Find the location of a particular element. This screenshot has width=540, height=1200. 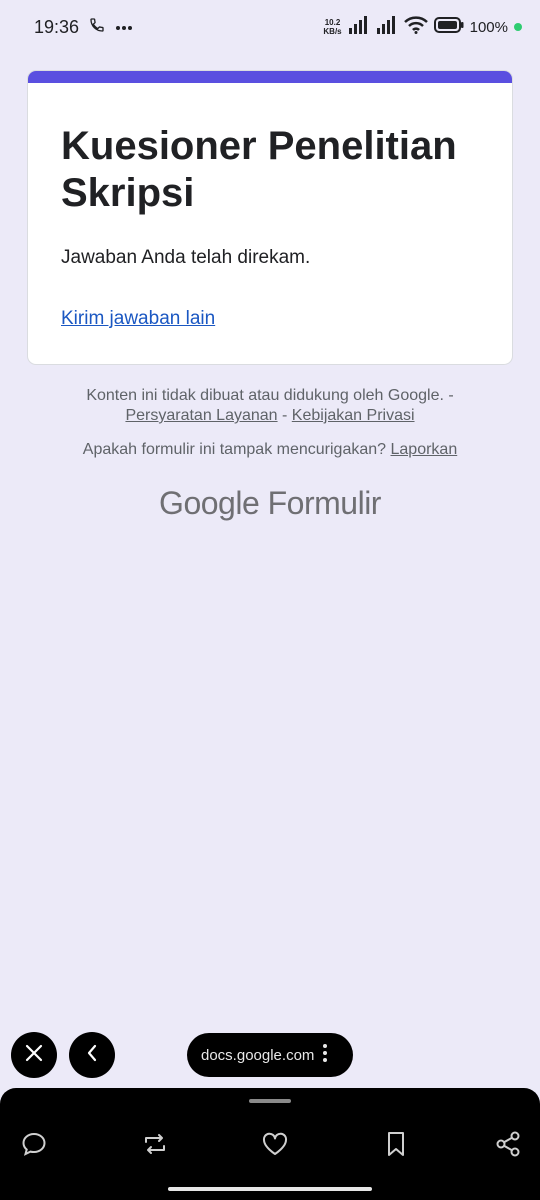

comment-icon is located at coordinates (34, 1146).